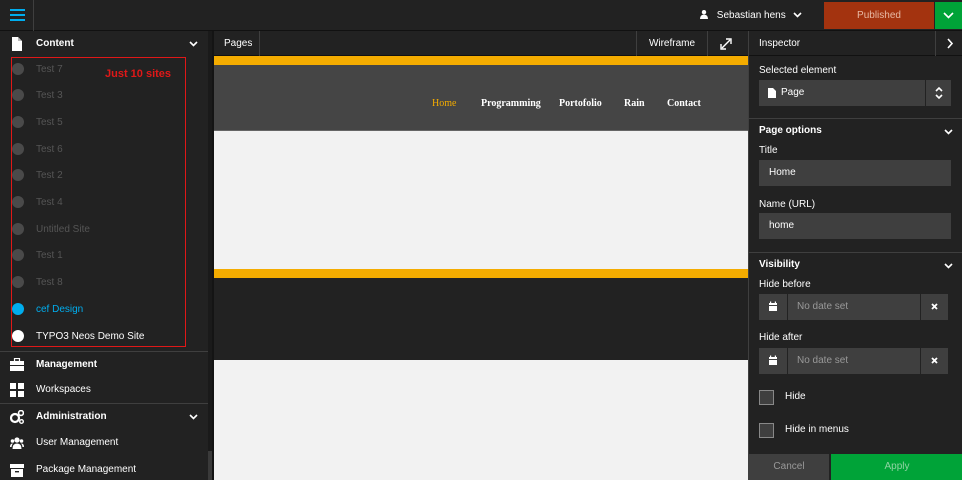 The width and height of the screenshot is (962, 480). Describe the element at coordinates (854, 431) in the screenshot. I see `hide-in-menus-checkbox-row: Hide in menus` at that location.